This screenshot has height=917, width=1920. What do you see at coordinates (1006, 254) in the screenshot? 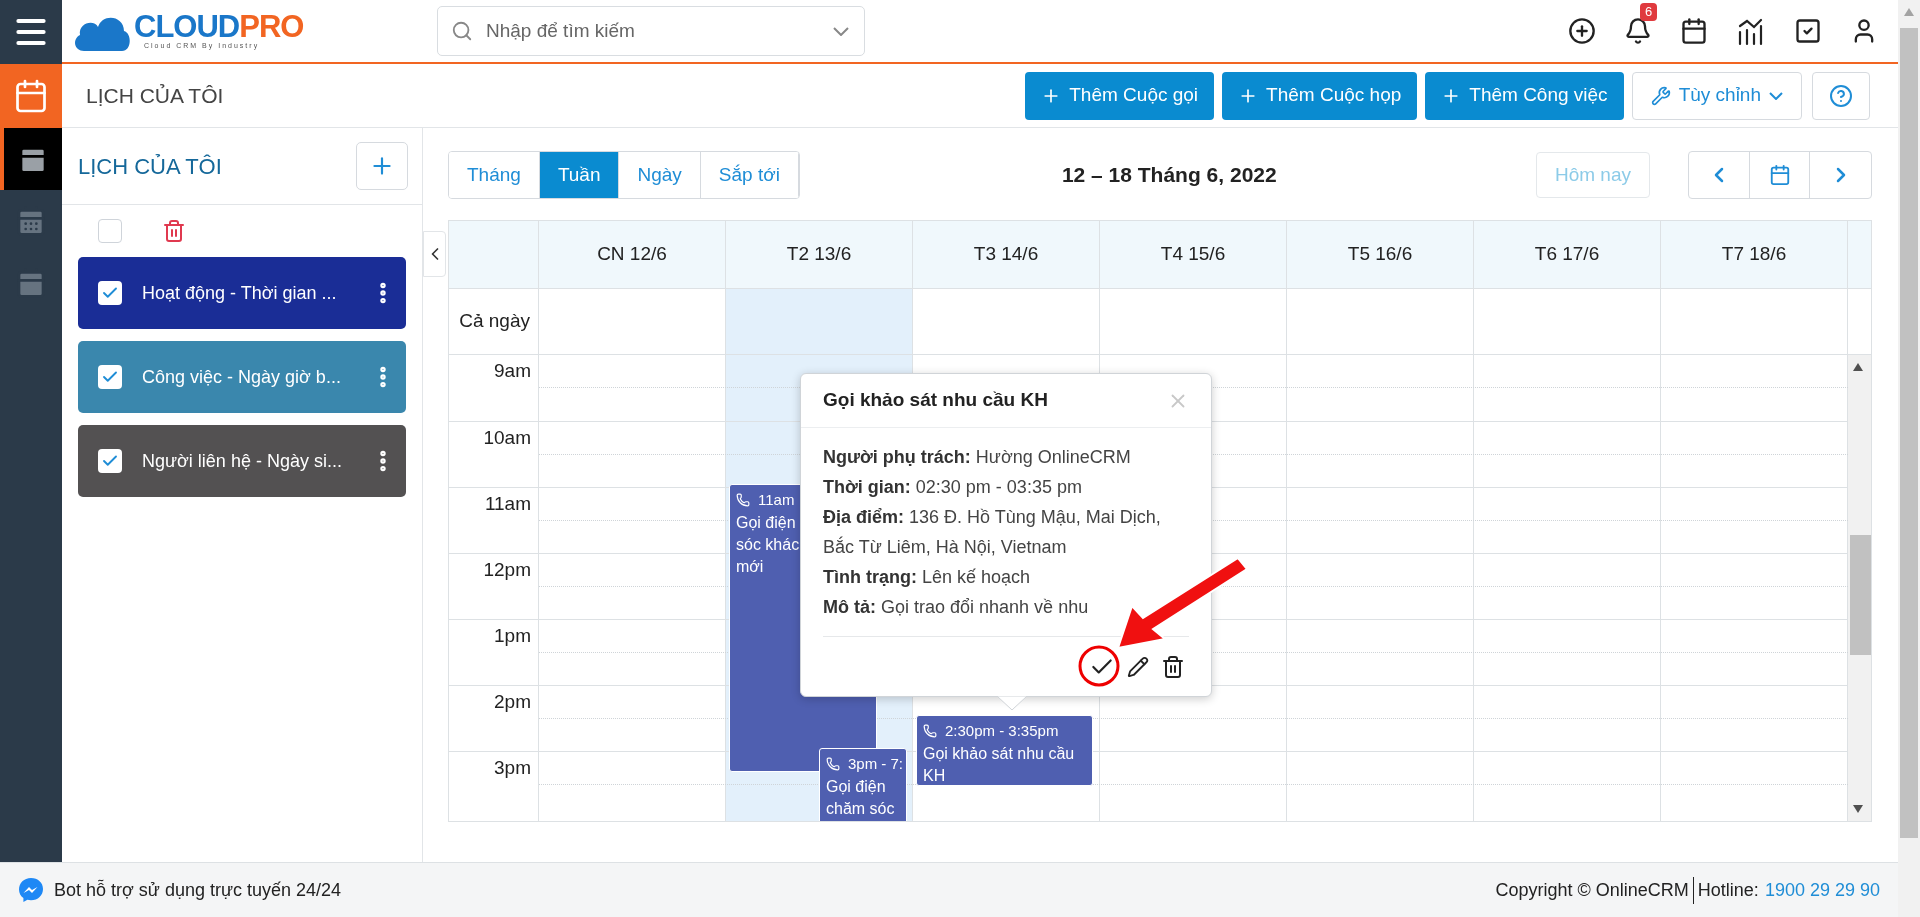
I see `day-header: T3 14/6` at bounding box center [1006, 254].